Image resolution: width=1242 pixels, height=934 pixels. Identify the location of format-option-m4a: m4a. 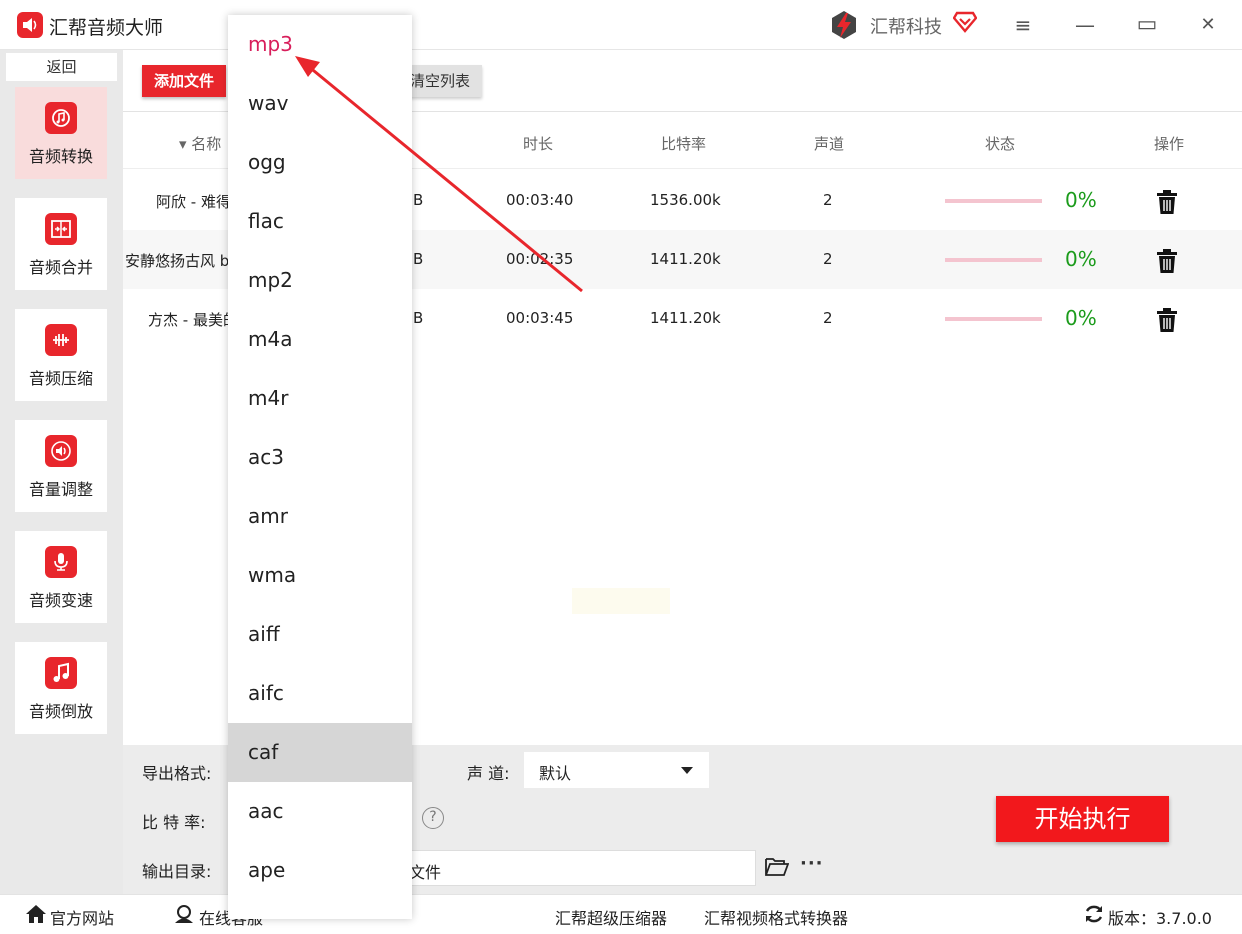
(320, 339).